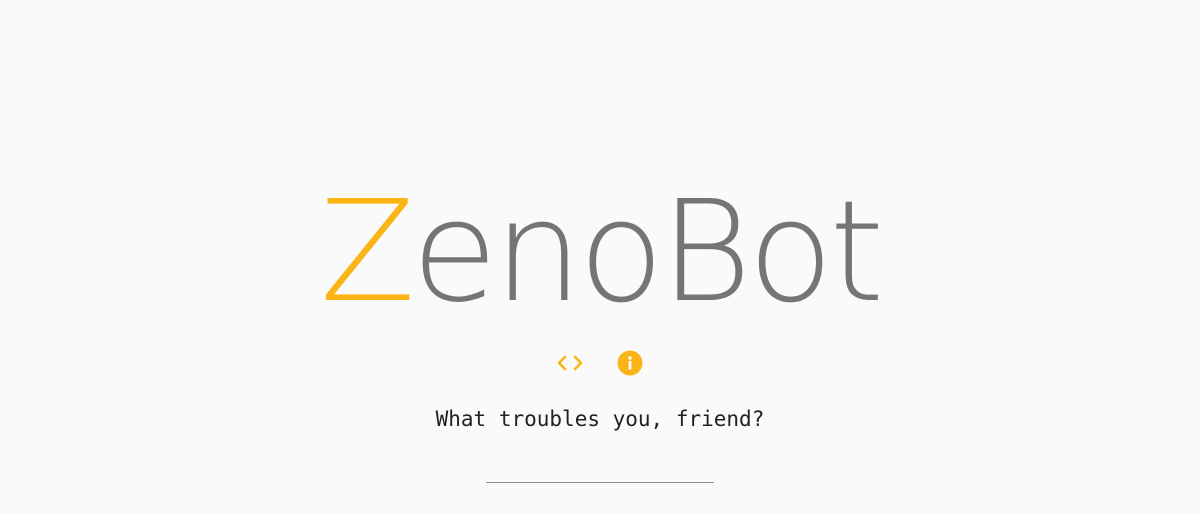  I want to click on code-icon, so click(570, 363).